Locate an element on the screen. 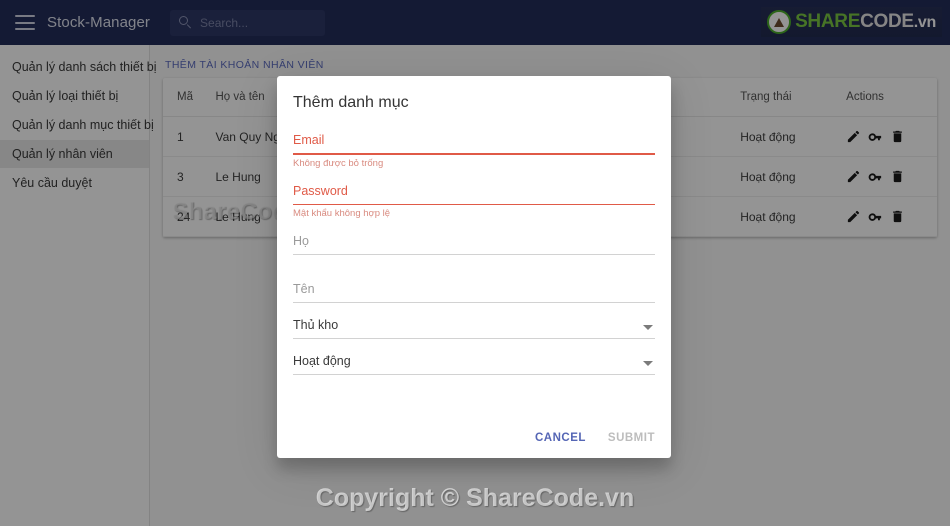 The height and width of the screenshot is (526, 950). cancel-button: CANCEL is located at coordinates (560, 438).